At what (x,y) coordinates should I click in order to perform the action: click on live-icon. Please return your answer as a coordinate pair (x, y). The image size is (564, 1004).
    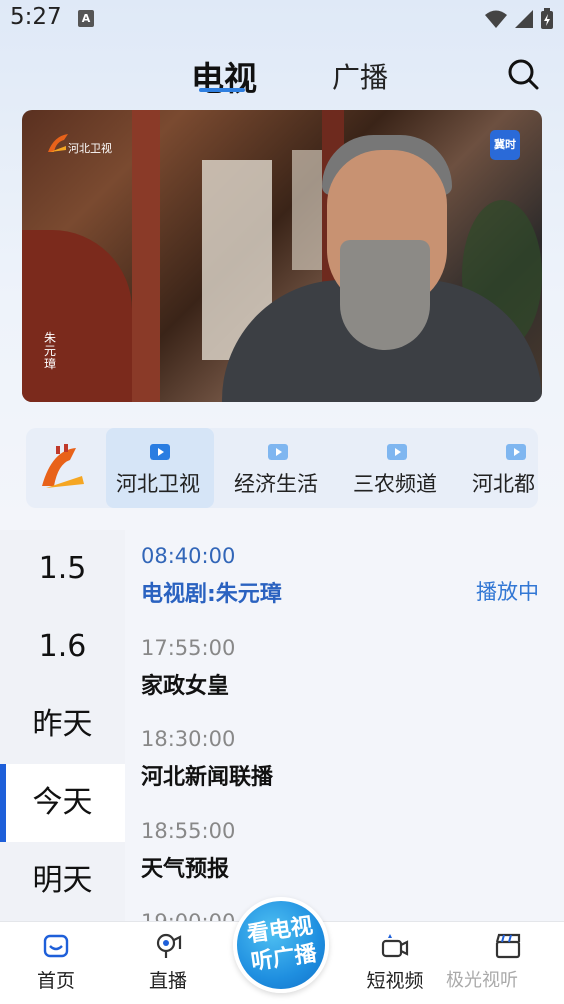
    Looking at the image, I should click on (169, 945).